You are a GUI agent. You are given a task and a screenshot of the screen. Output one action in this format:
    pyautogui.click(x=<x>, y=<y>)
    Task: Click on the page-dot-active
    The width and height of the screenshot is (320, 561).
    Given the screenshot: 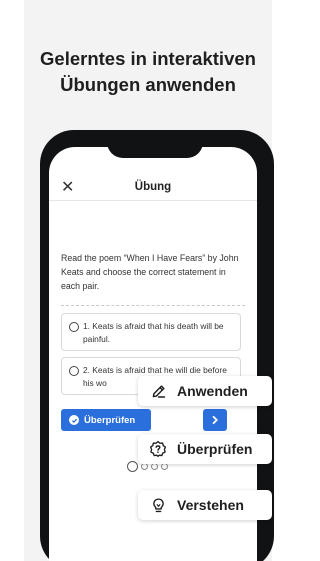 What is the action you would take?
    pyautogui.click(x=132, y=466)
    